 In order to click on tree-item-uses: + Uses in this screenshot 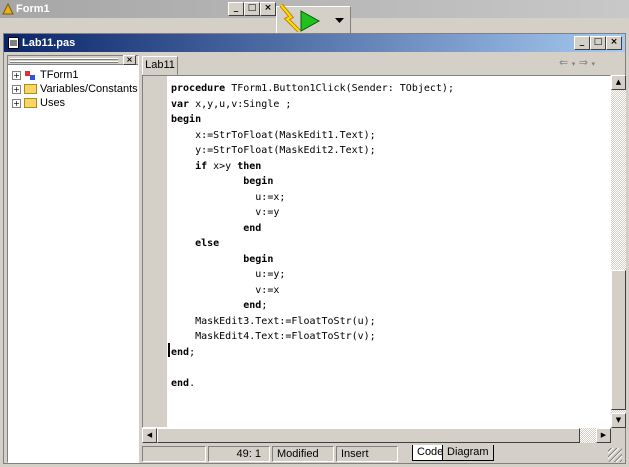, I will do `click(38, 103)`.